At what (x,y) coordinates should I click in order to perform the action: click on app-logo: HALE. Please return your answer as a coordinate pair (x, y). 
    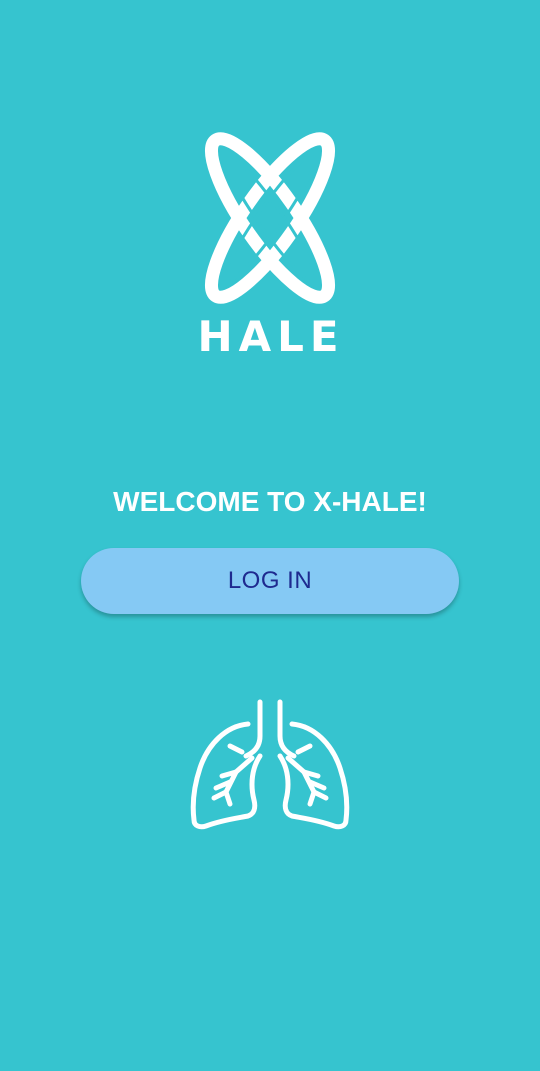
    Looking at the image, I should click on (270, 246).